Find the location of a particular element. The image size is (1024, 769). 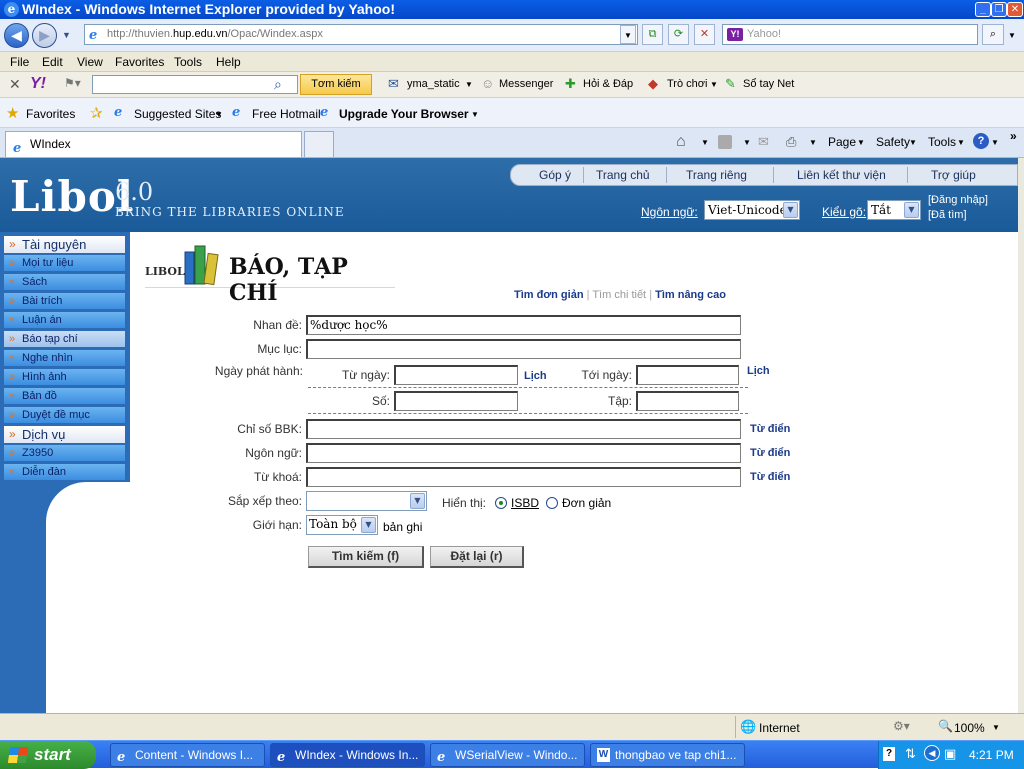

page-menu: Page is located at coordinates (842, 142).